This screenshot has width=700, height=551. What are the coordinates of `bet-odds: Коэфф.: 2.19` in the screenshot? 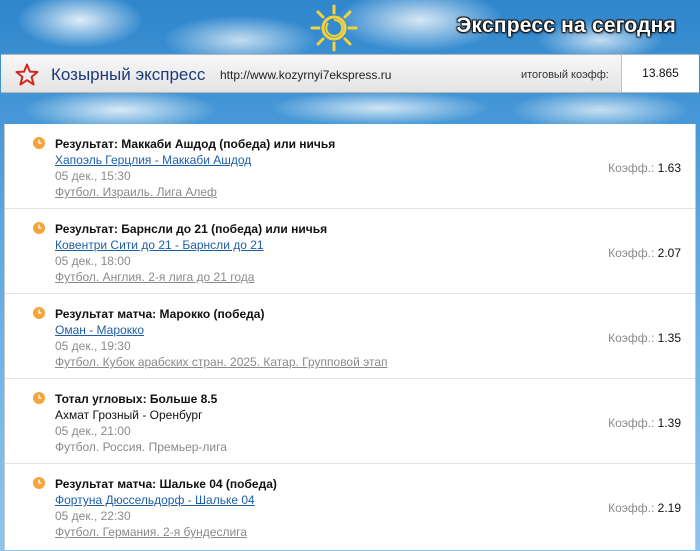 It's located at (644, 508).